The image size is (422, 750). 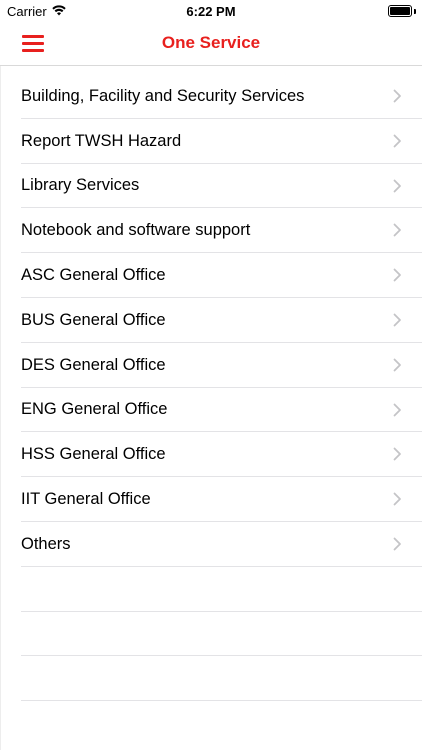 I want to click on status-bar: Carrier 6:22 PM, so click(x=211, y=11).